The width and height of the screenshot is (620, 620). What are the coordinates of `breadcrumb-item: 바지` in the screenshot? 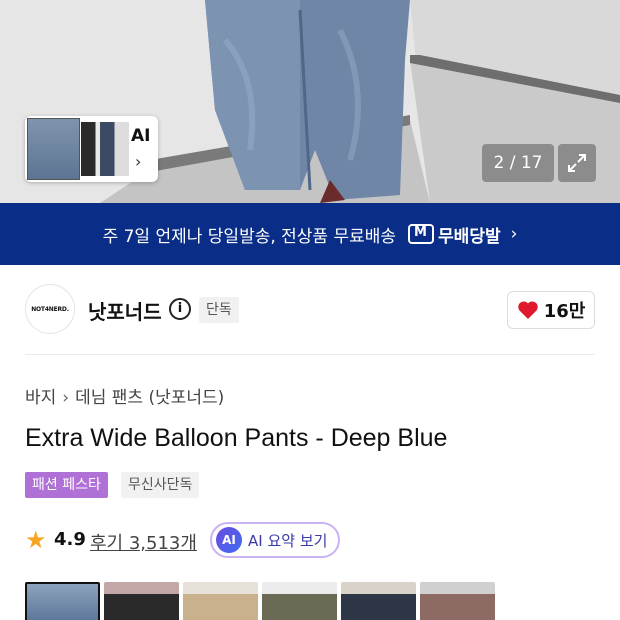 It's located at (40, 398).